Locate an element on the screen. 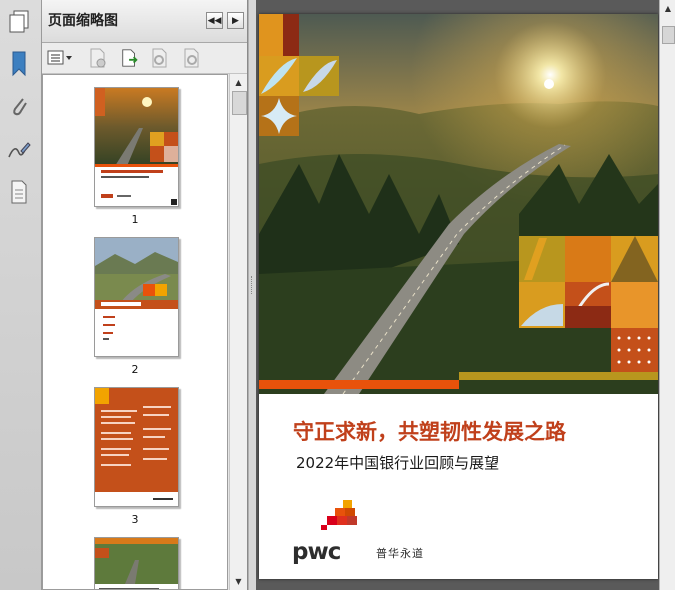  panel-title: 页面缩略图 is located at coordinates (83, 21).